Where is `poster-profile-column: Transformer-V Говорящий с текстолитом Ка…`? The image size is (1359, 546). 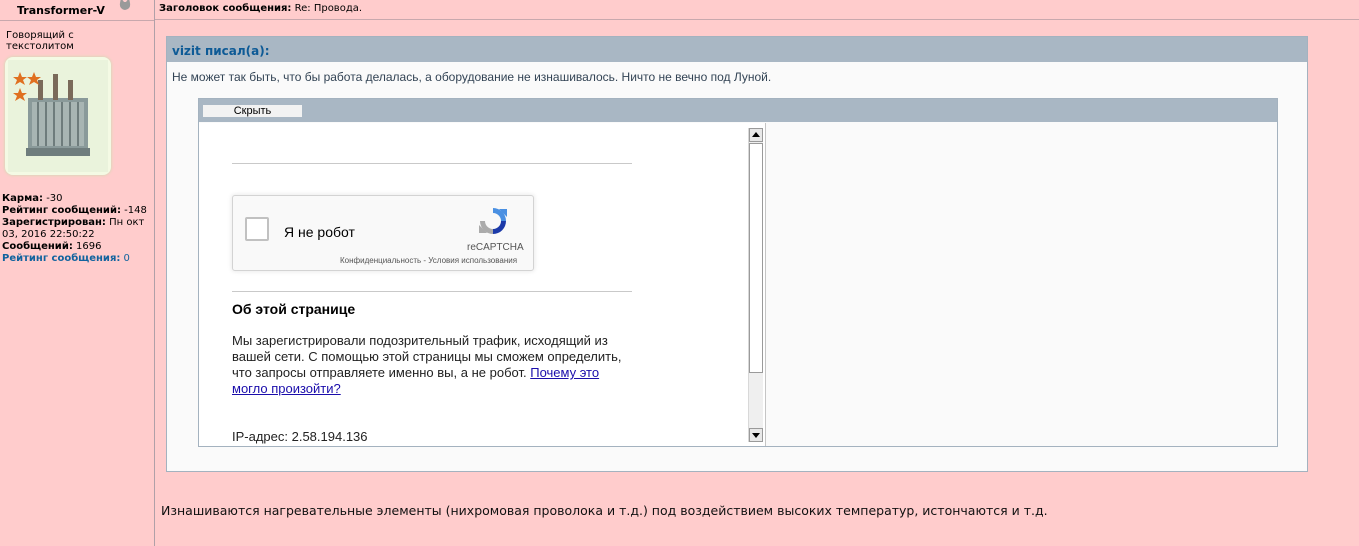
poster-profile-column: Transformer-V Говорящий с текстолитом Ка… is located at coordinates (77, 273).